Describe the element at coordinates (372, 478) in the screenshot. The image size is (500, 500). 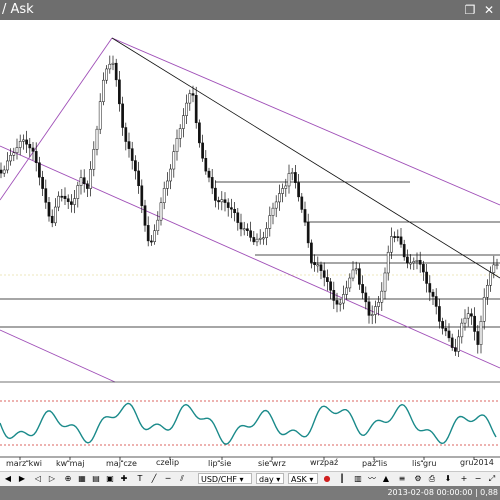
I see `line-chart-icon: 〰` at that location.